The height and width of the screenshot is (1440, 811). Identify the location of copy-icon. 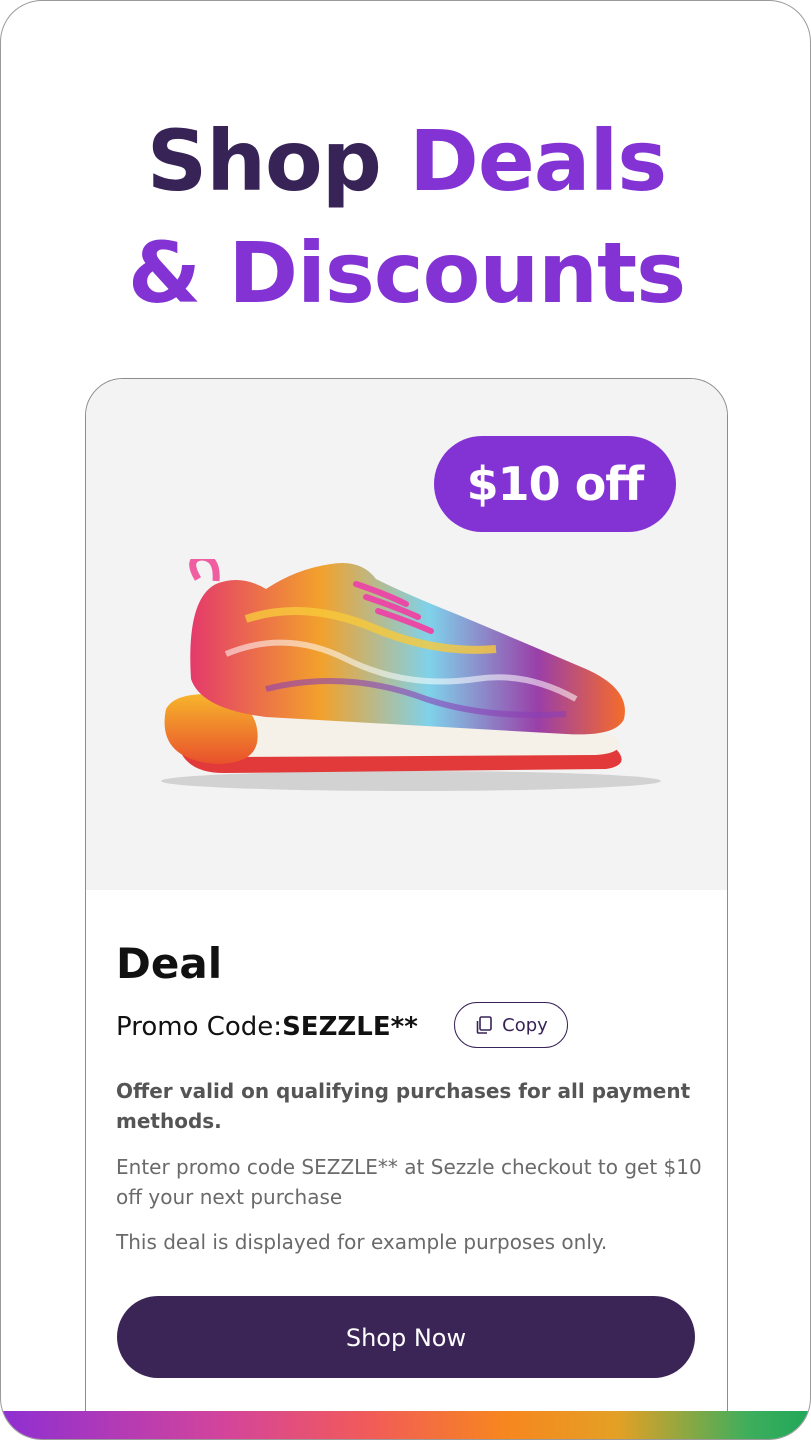
(484, 1025).